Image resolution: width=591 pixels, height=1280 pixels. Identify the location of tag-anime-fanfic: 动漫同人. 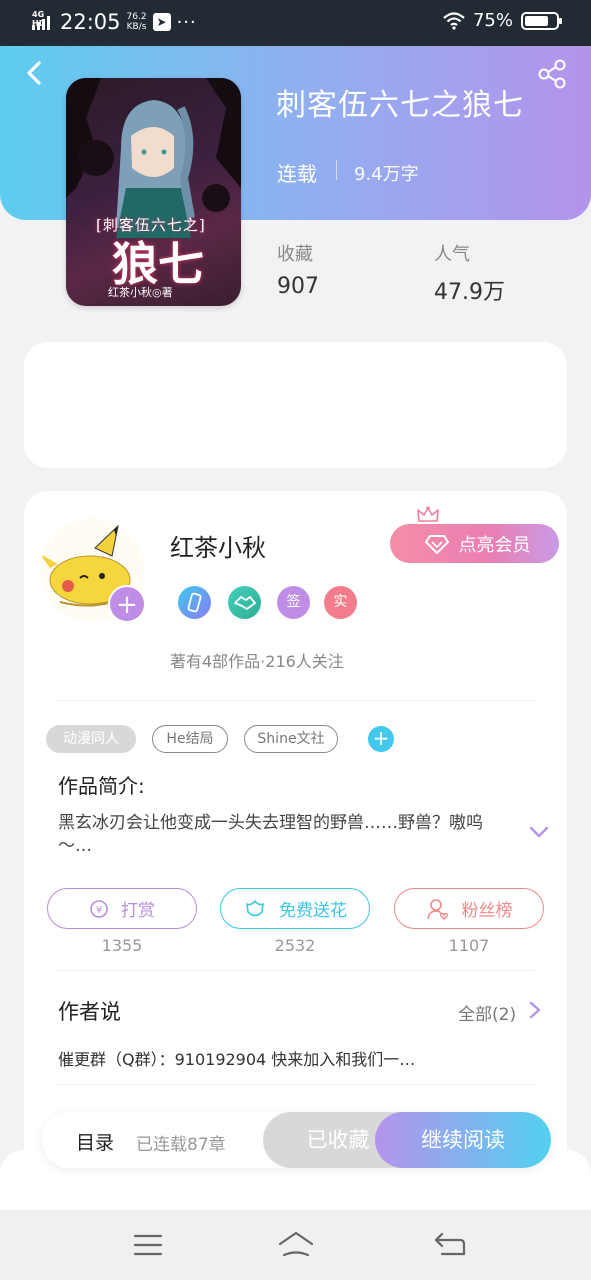
(91, 739).